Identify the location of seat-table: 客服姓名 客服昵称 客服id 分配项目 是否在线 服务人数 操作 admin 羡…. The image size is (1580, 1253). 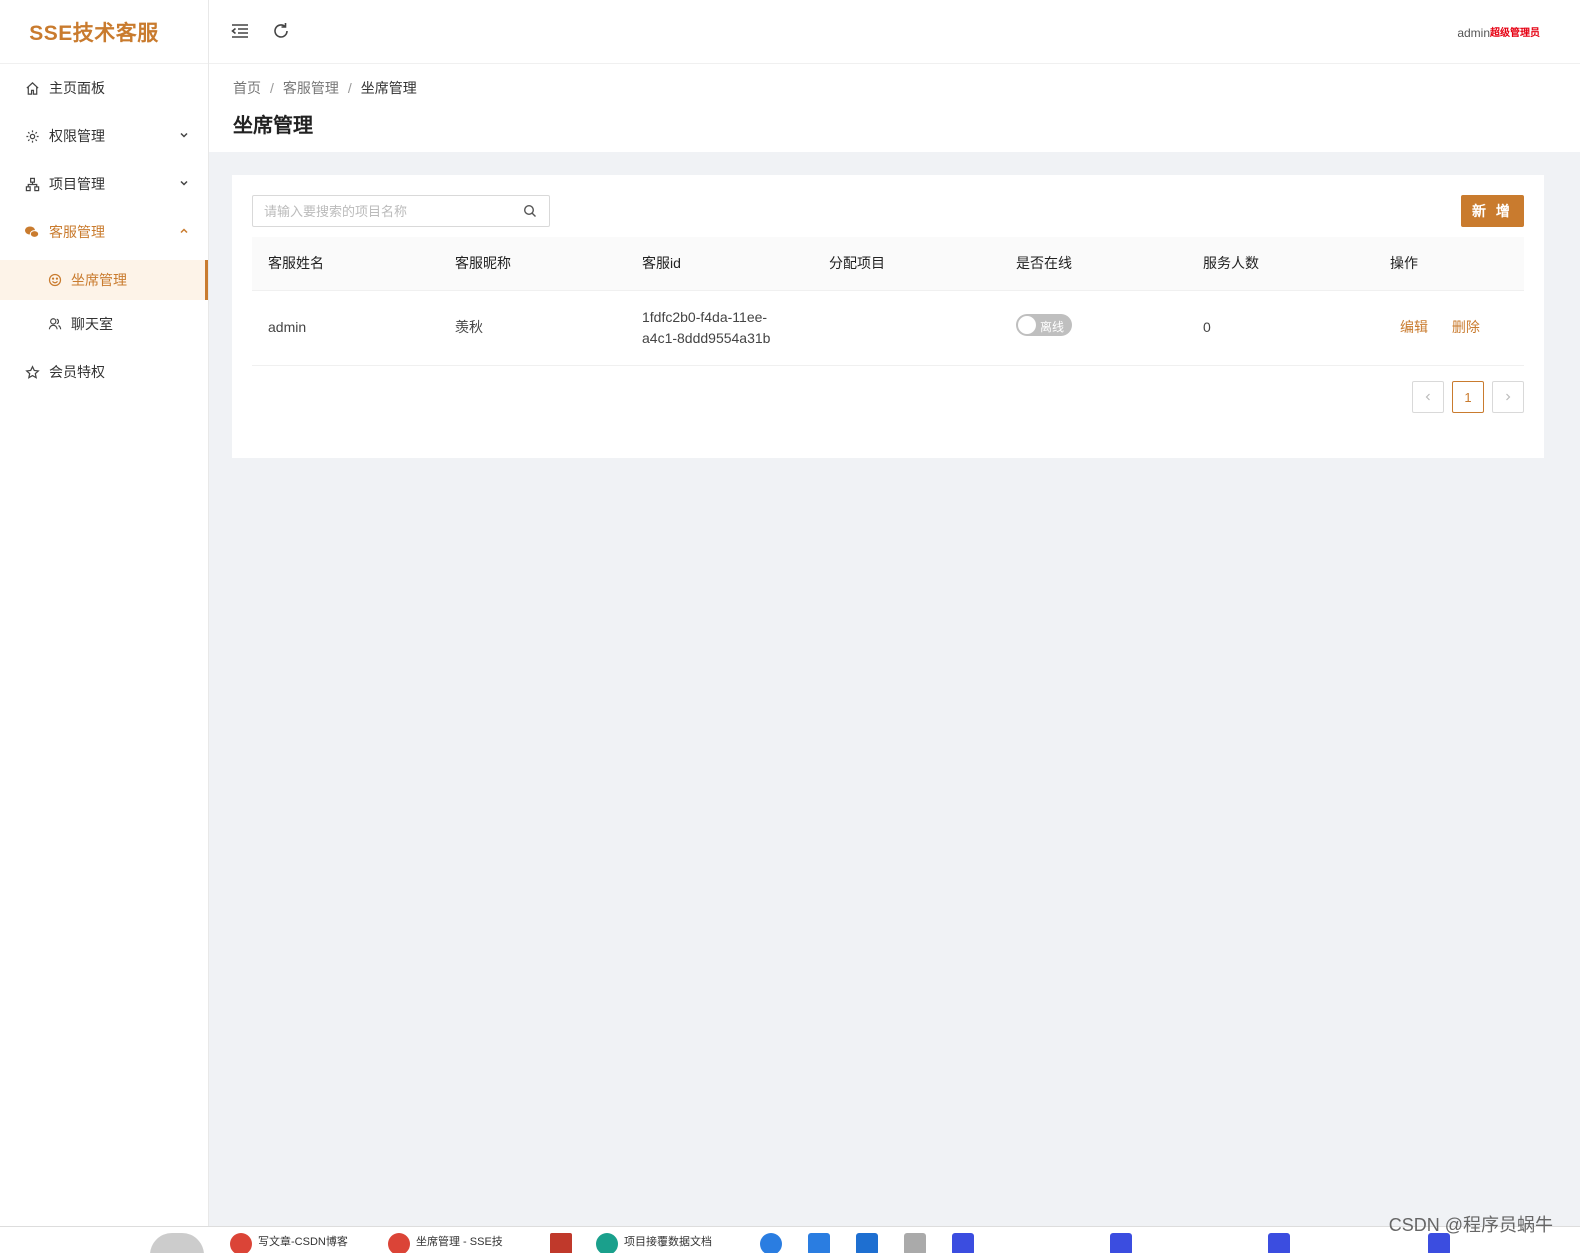
(888, 301).